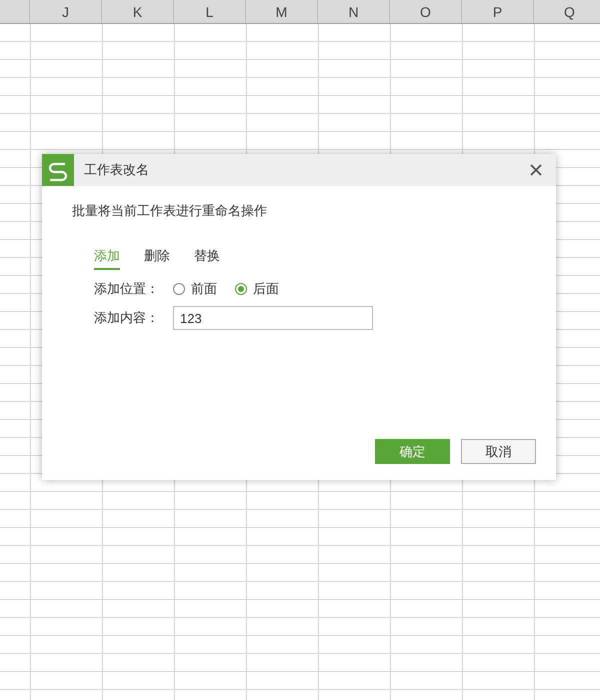  What do you see at coordinates (169, 211) in the screenshot?
I see `dialog-description: 批量将当前工作表进行重命名操作` at bounding box center [169, 211].